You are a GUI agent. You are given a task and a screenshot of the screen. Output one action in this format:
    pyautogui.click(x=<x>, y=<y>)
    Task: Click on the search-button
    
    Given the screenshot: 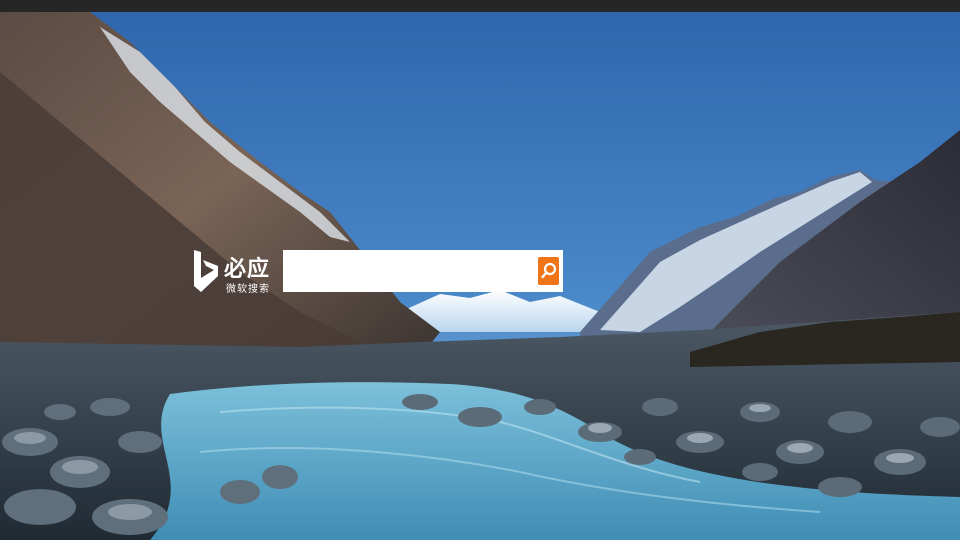 What is the action you would take?
    pyautogui.click(x=548, y=271)
    